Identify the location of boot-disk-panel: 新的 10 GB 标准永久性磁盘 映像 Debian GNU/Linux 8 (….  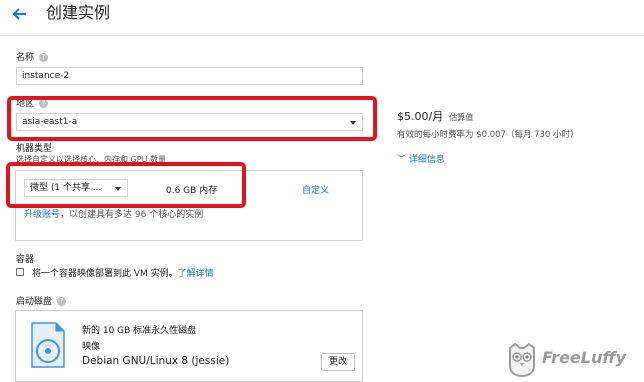
(189, 346).